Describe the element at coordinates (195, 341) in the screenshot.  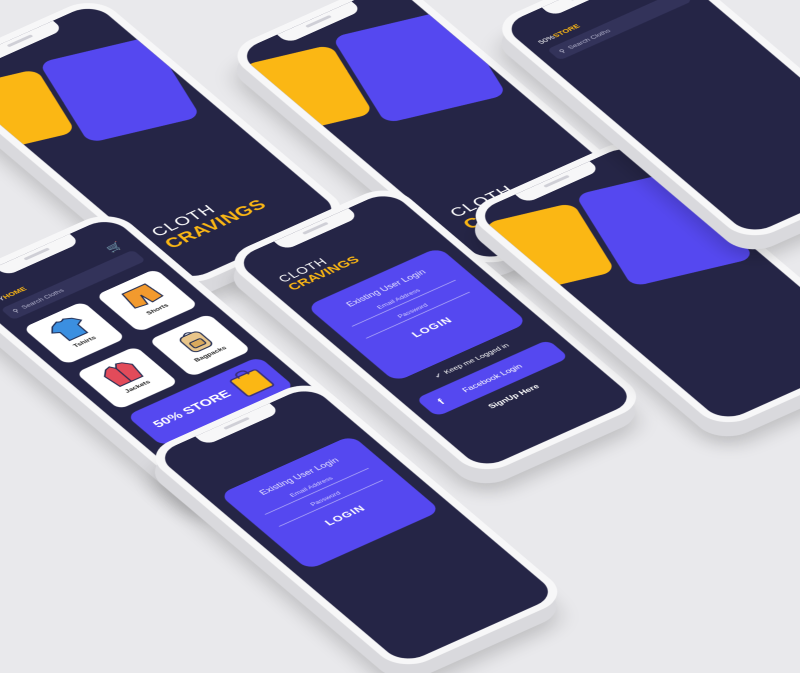
I see `backpack-icon` at that location.